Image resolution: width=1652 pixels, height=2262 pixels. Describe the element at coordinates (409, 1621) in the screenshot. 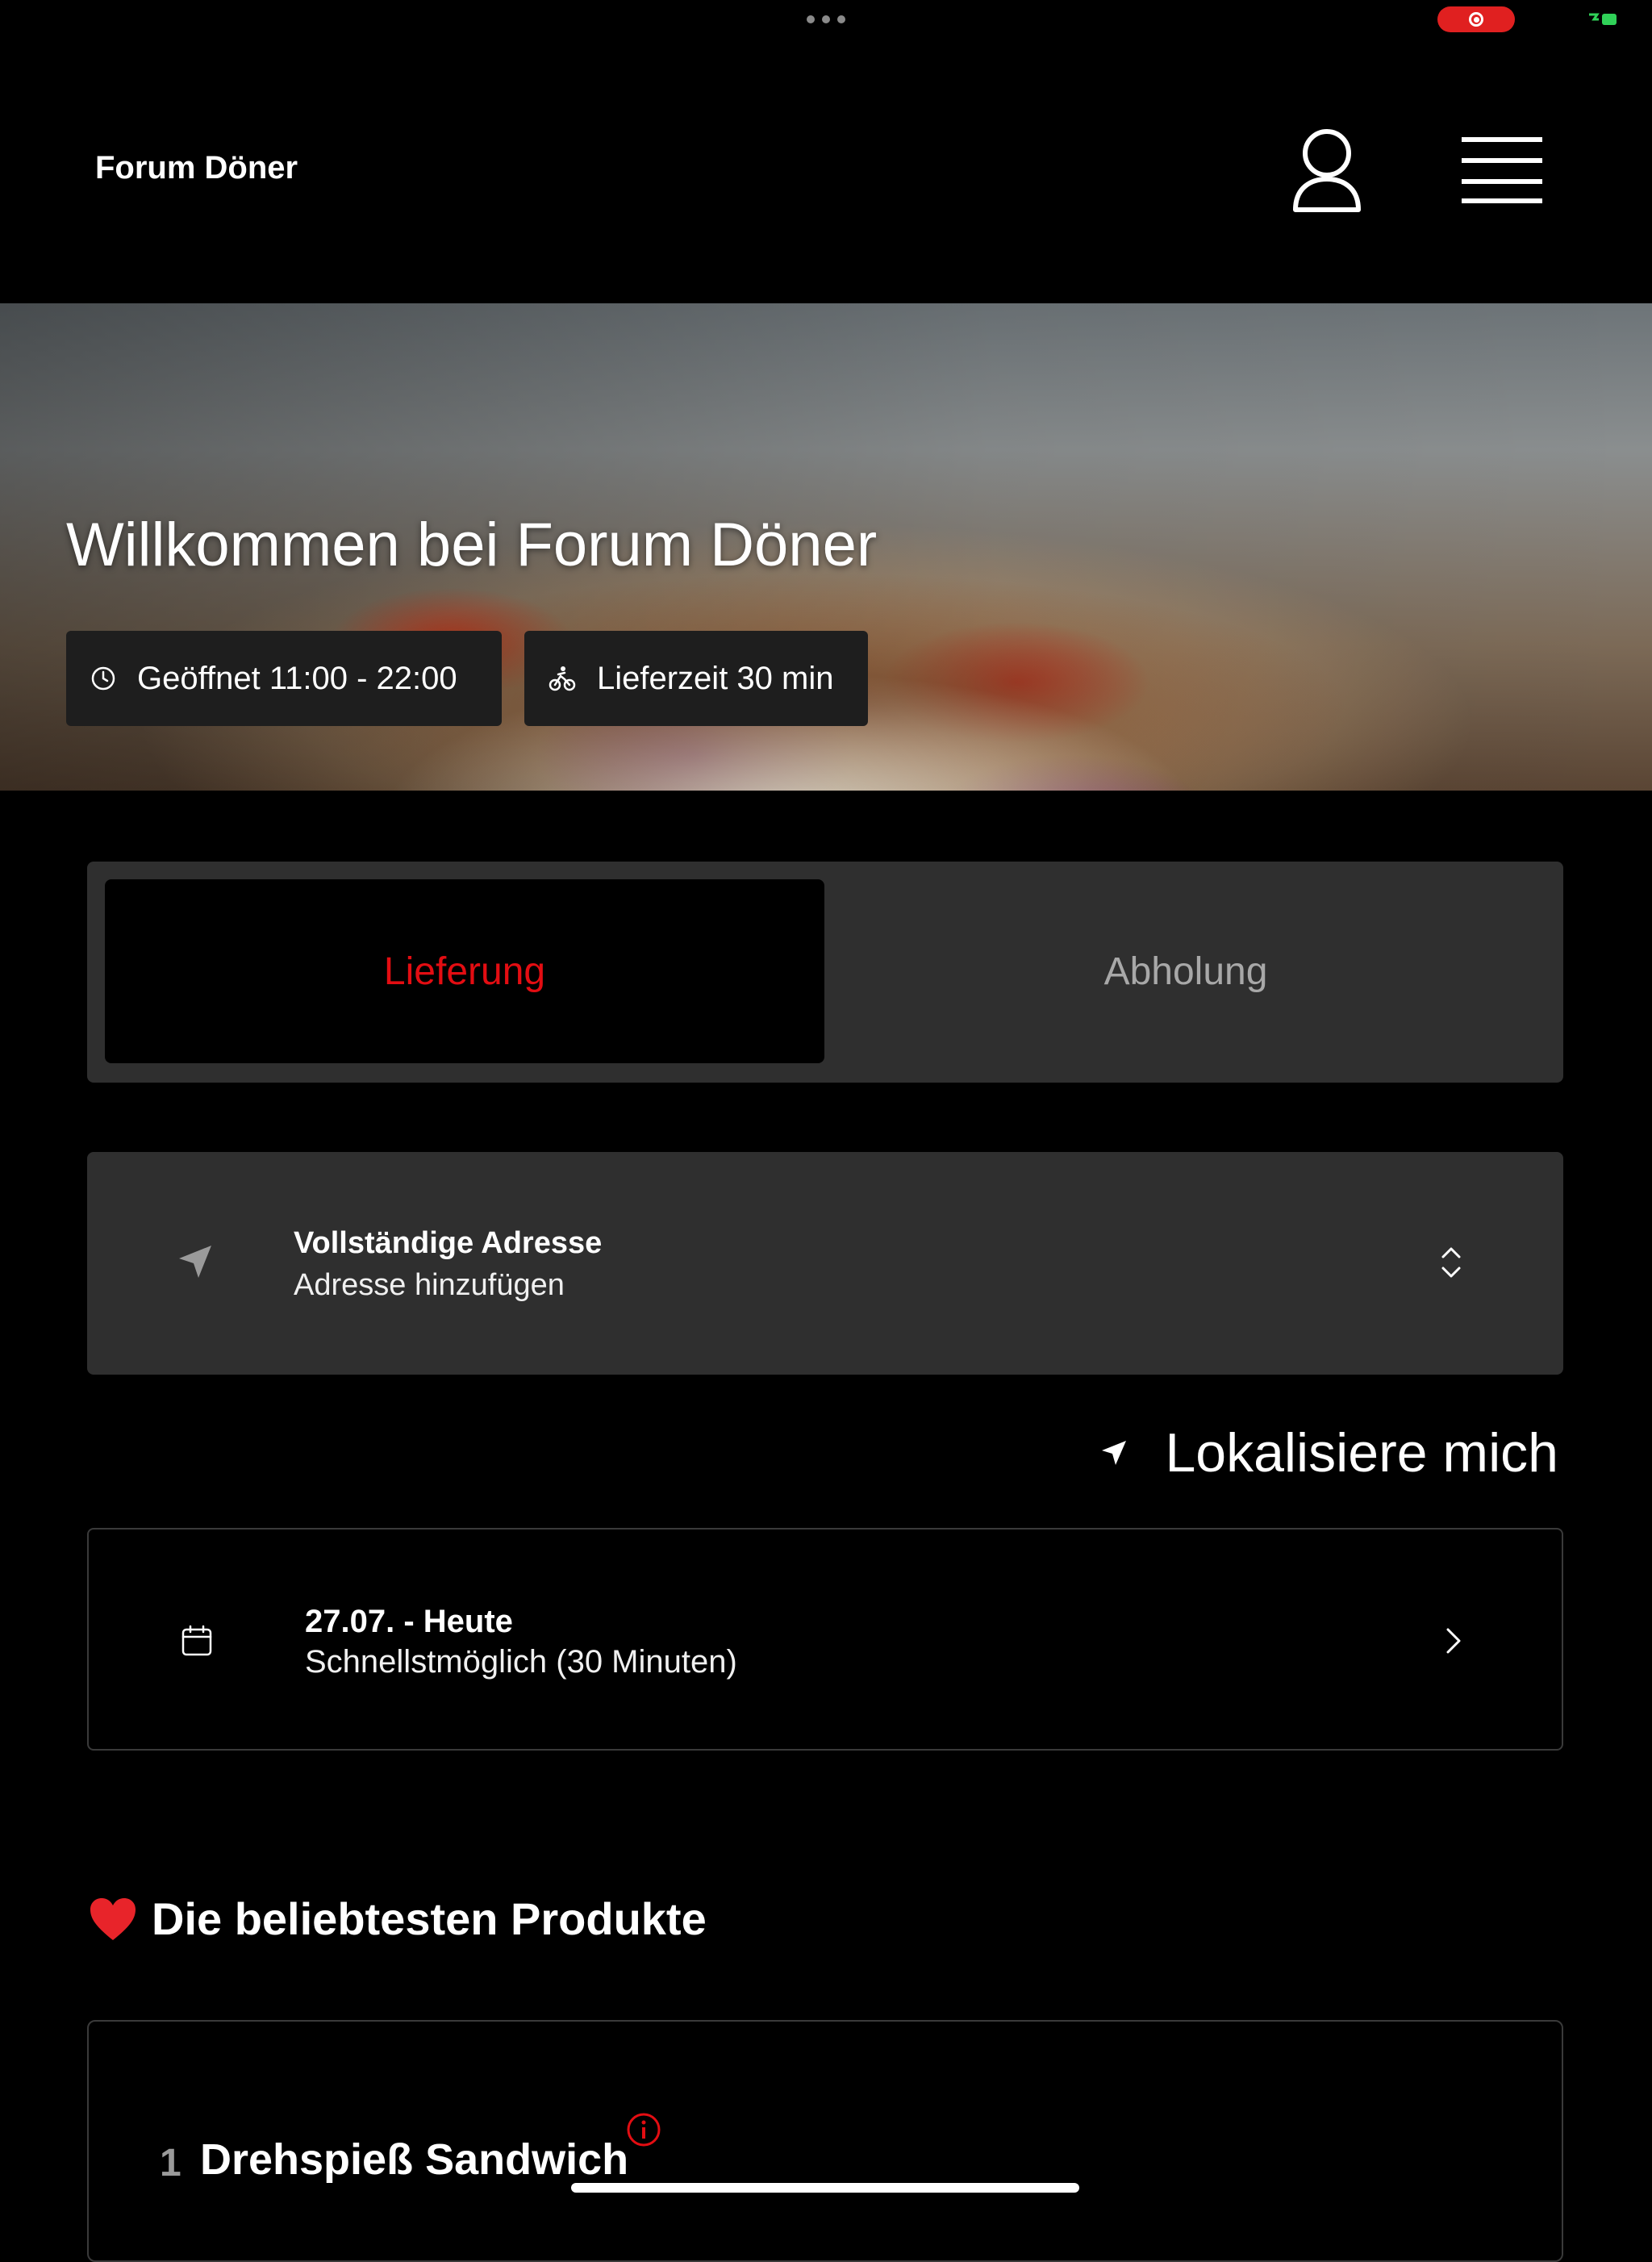

I see `schedule-date: 27.07. - Heute` at that location.